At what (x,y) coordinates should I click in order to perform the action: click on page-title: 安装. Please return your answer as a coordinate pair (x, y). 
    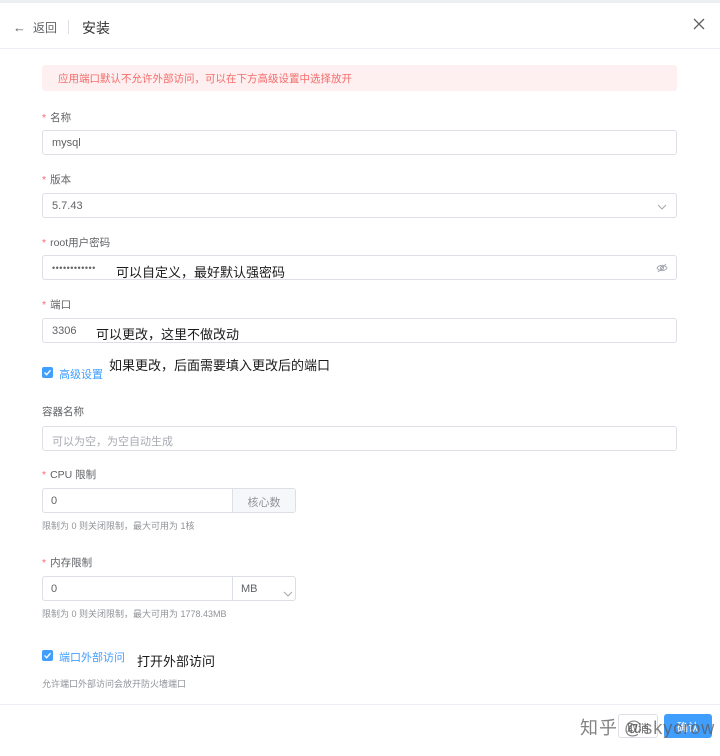
    Looking at the image, I should click on (96, 28).